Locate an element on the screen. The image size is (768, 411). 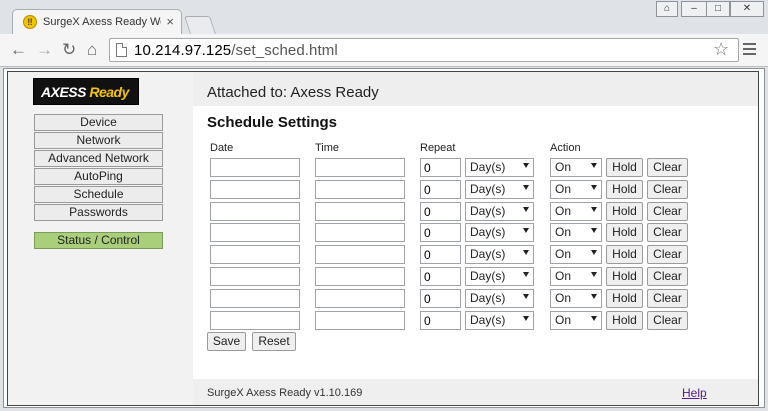
sidebar-item-autoping: AutoPing is located at coordinates (98, 176).